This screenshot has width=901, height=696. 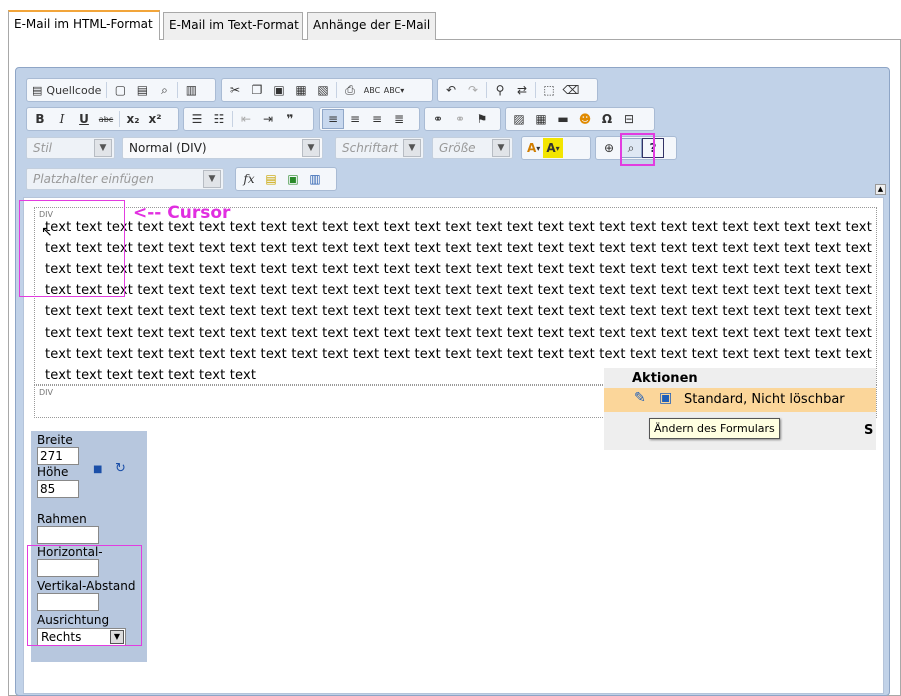 I want to click on form-edit-icon: ▣, so click(x=665, y=398).